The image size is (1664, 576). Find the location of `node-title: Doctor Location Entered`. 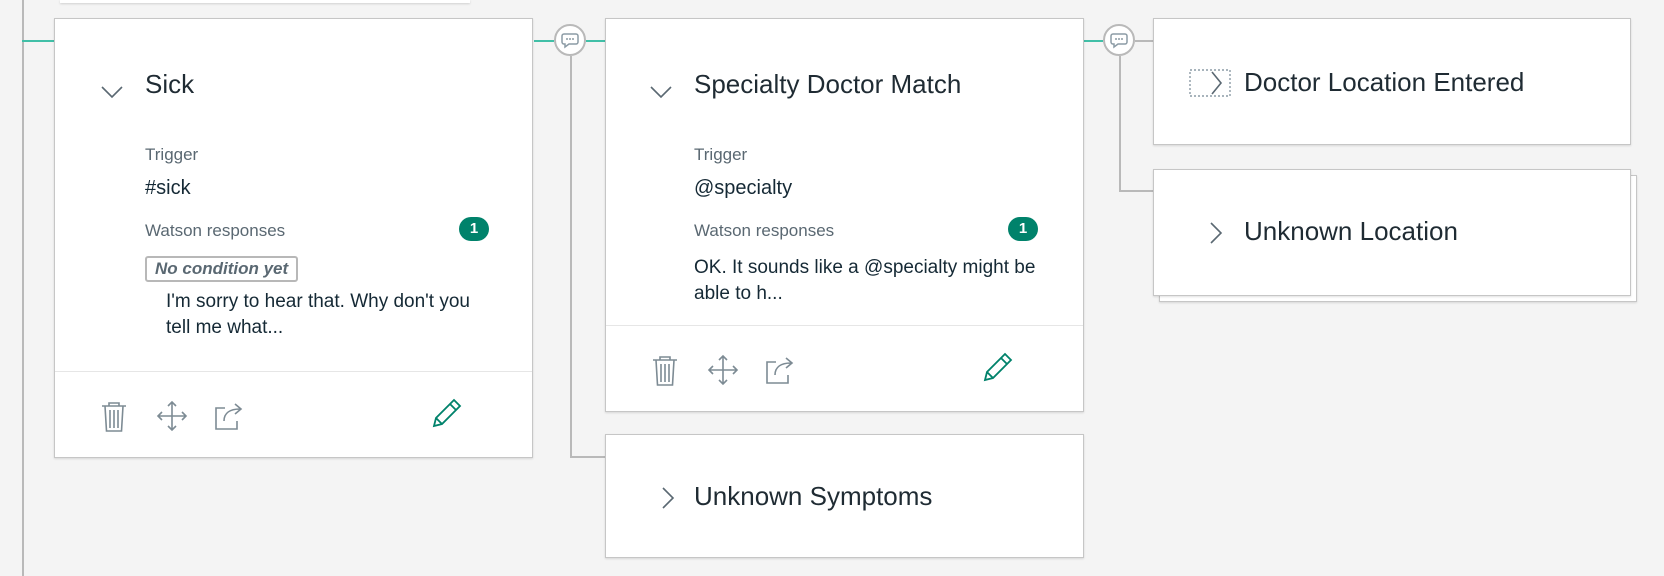

node-title: Doctor Location Entered is located at coordinates (1384, 82).